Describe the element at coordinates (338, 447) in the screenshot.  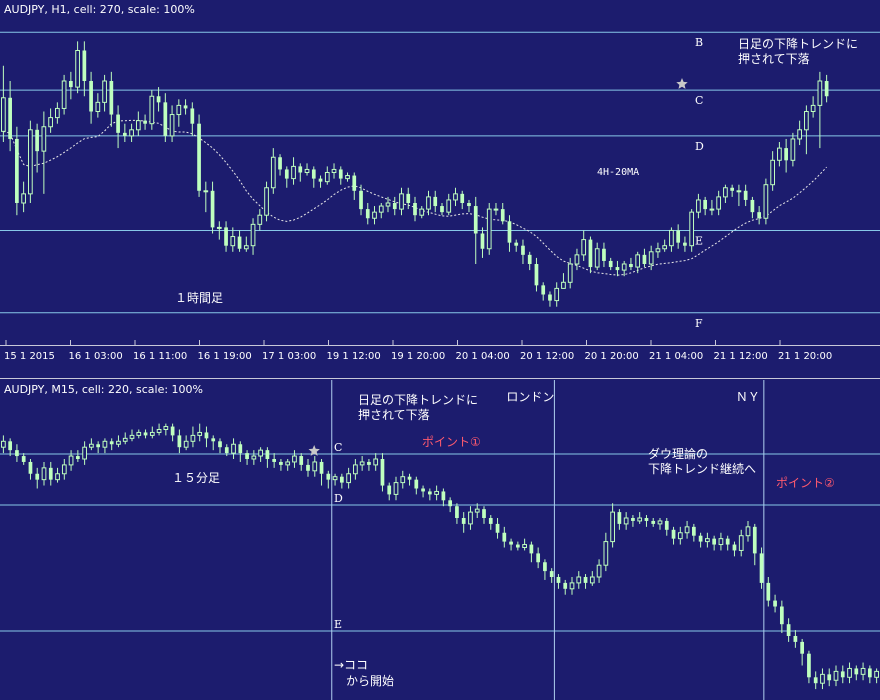
I see `m15-level-label-C: C` at that location.